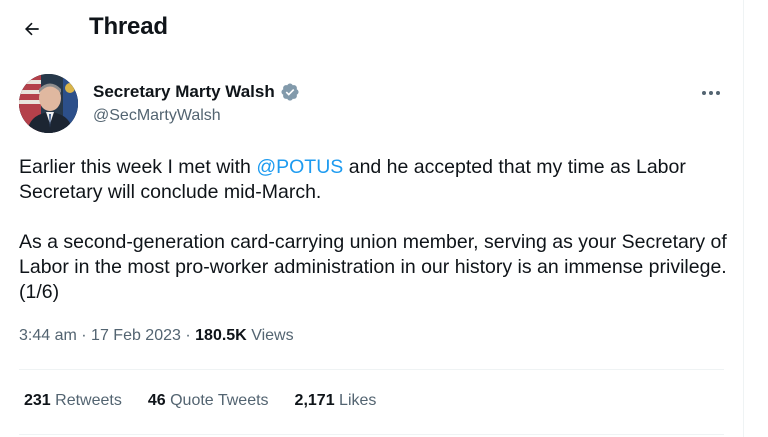  Describe the element at coordinates (136, 335) in the screenshot. I see `tweet-date: 17 Feb 2023` at that location.